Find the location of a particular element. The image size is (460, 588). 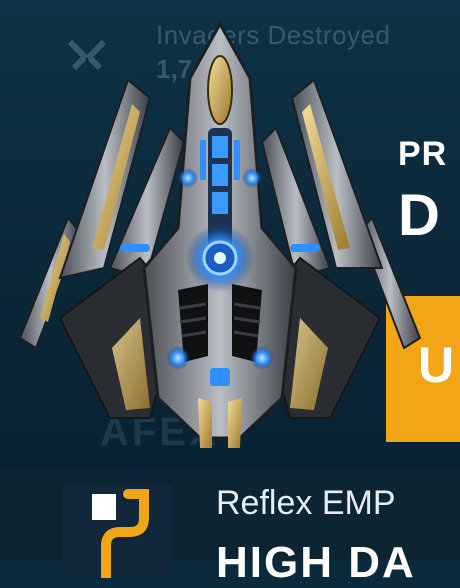

ability-subtitle: HIGH DA is located at coordinates (316, 562).